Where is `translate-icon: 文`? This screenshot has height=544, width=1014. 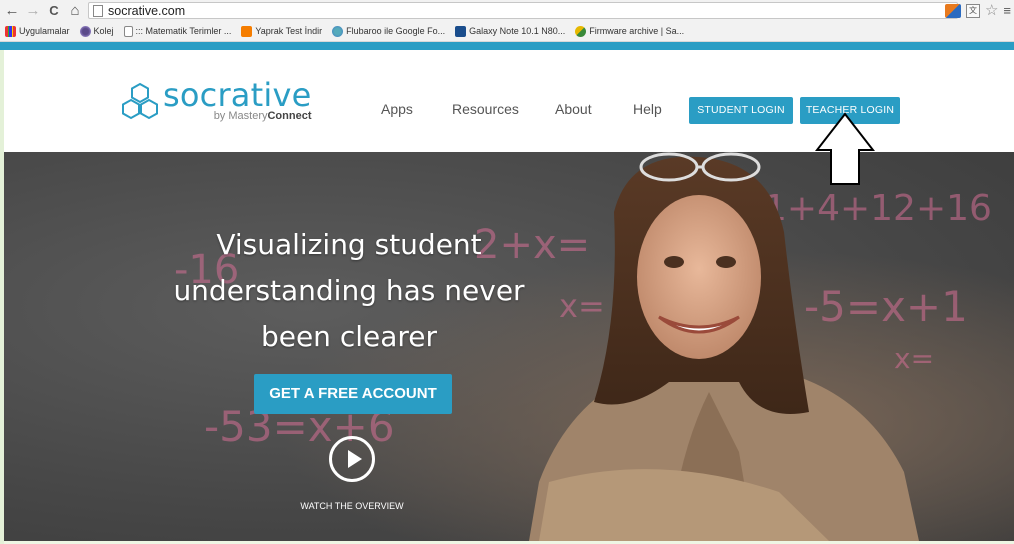
translate-icon: 文 is located at coordinates (972, 10).